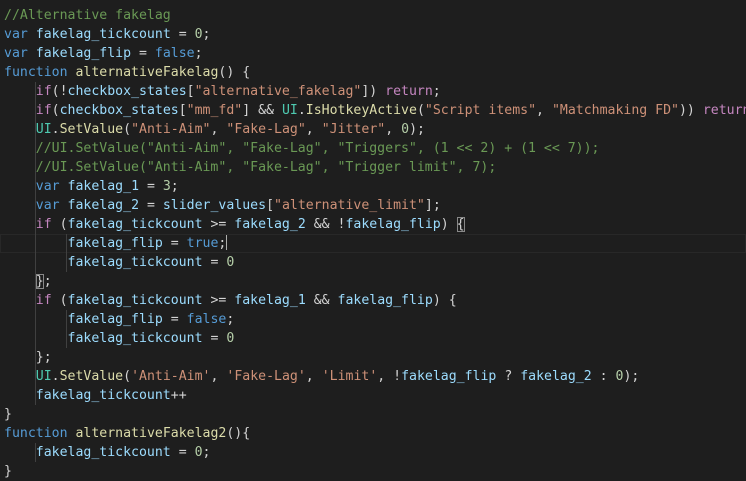 Image resolution: width=746 pixels, height=481 pixels. What do you see at coordinates (373, 433) in the screenshot?
I see `code-line: function alternativeFakelag2(){` at bounding box center [373, 433].